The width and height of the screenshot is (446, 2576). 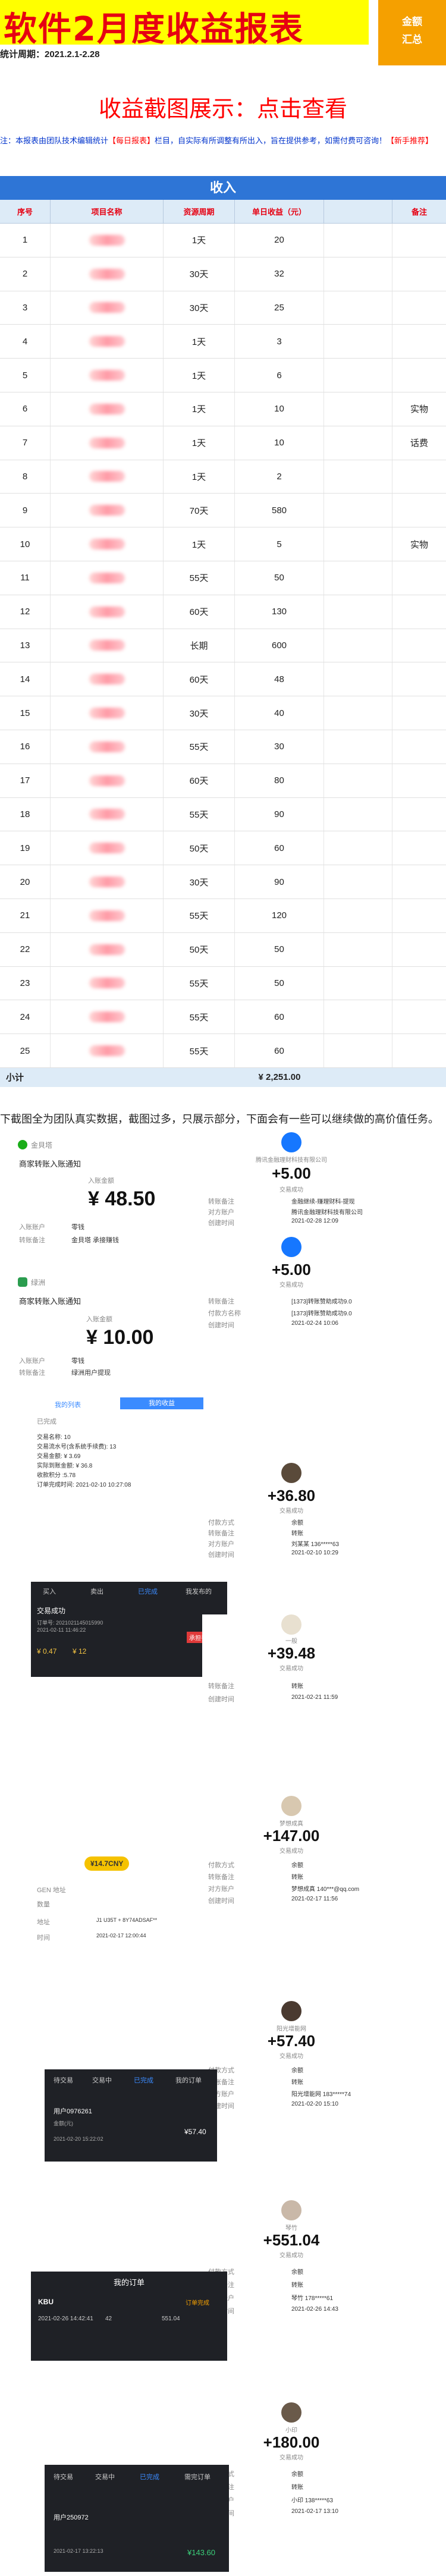 What do you see at coordinates (199, 713) in the screenshot?
I see `row-cycle: 30天` at bounding box center [199, 713].